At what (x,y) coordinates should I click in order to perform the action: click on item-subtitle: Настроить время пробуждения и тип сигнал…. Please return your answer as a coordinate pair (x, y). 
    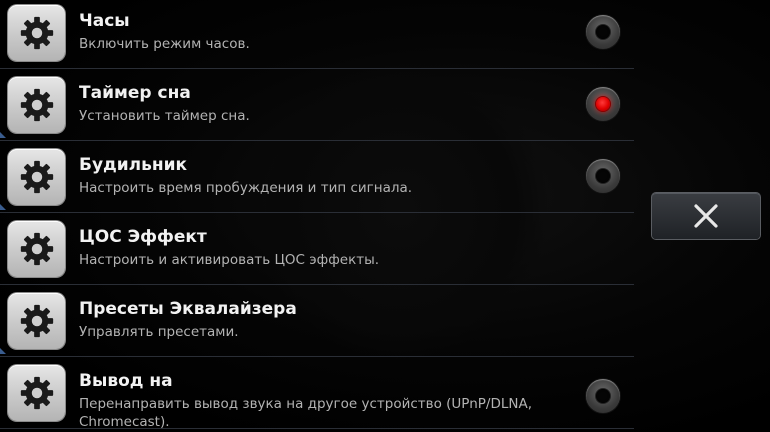
    Looking at the image, I should click on (246, 188).